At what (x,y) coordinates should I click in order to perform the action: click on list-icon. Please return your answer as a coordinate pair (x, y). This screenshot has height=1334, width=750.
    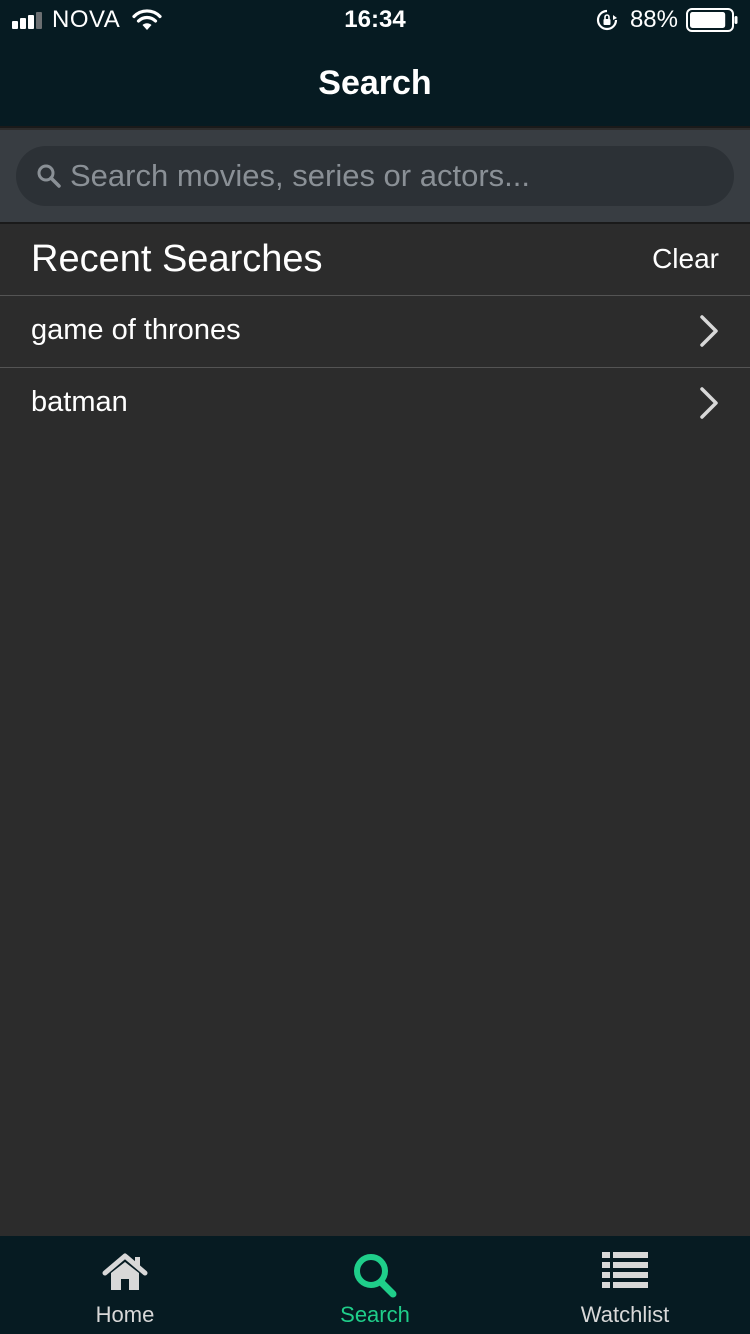
    Looking at the image, I should click on (625, 1270).